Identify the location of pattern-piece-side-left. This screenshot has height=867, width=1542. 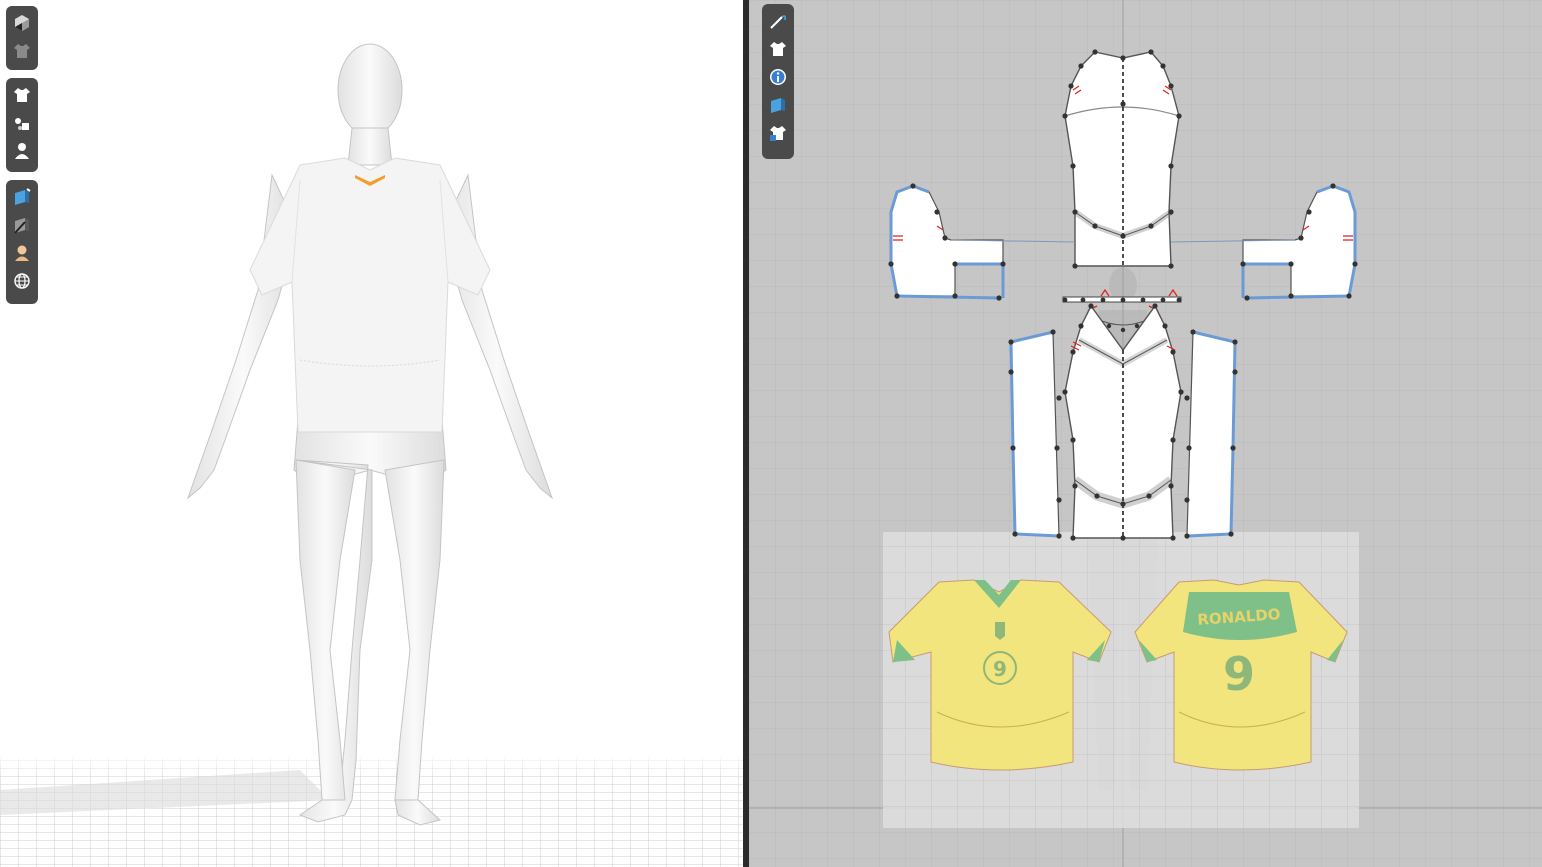
(1035, 434).